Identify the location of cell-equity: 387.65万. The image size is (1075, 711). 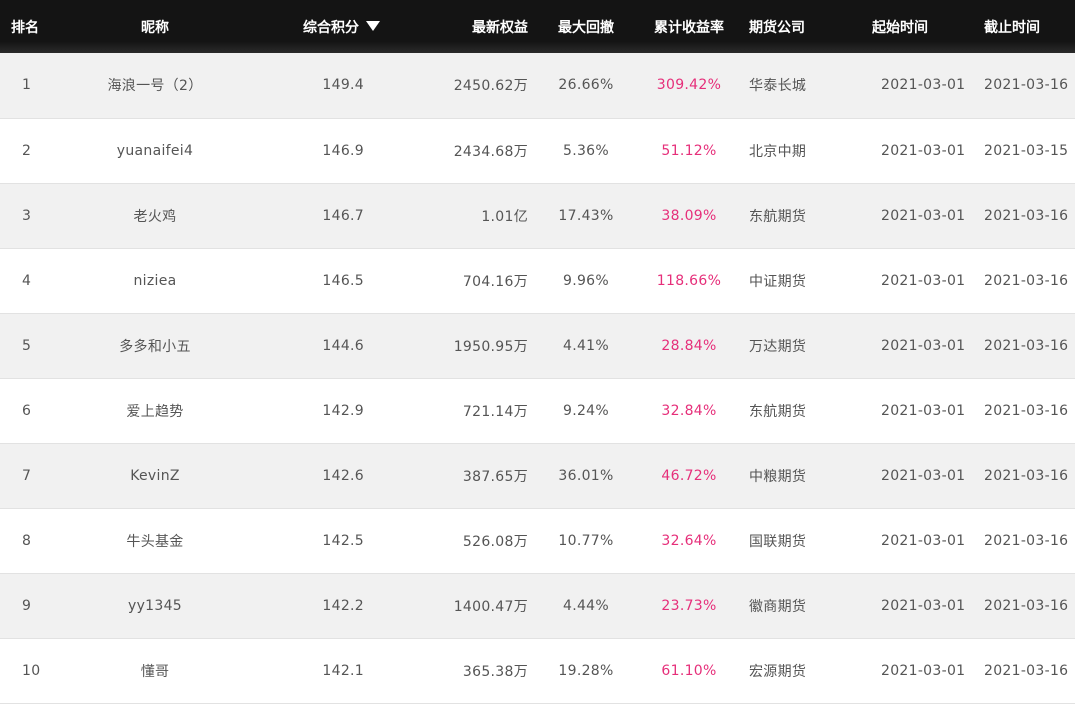
(495, 476).